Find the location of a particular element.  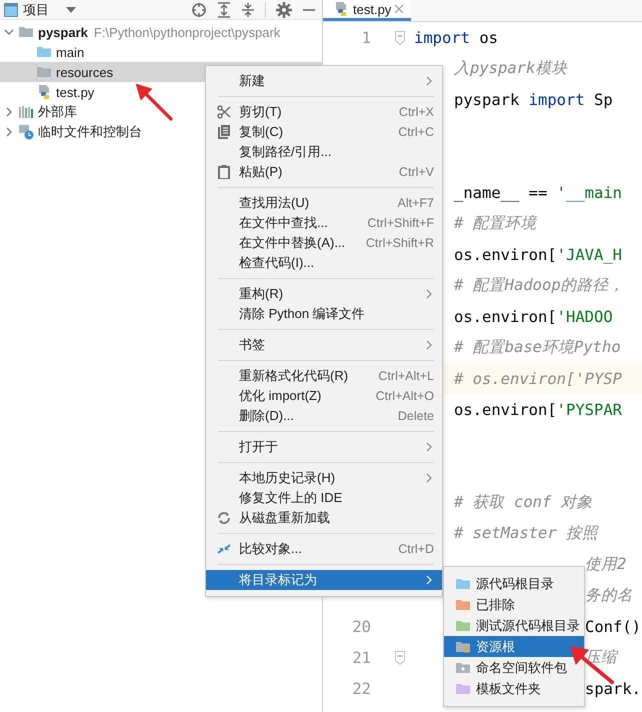

compare-icon is located at coordinates (223, 549).